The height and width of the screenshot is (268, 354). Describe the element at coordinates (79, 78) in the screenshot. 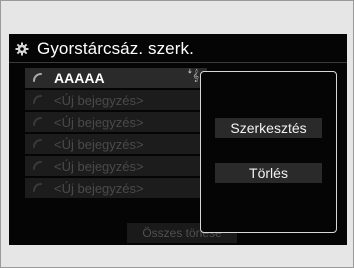

I see `list-item-label: AAAAA` at that location.